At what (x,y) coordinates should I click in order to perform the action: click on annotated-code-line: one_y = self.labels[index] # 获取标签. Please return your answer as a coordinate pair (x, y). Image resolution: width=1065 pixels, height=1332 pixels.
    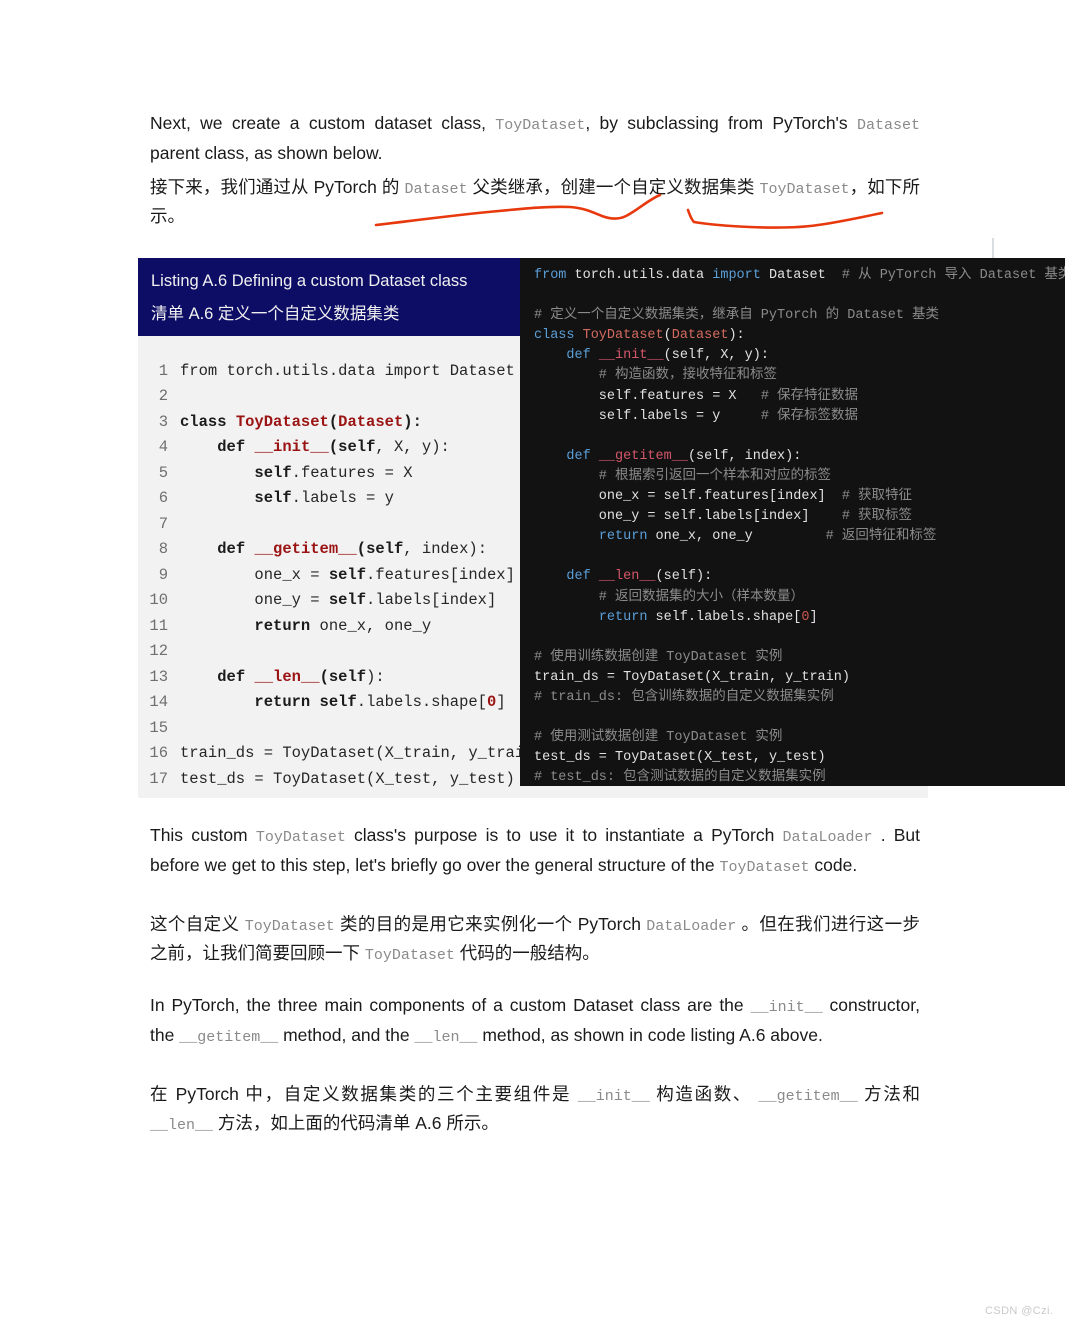
    Looking at the image, I should click on (723, 517).